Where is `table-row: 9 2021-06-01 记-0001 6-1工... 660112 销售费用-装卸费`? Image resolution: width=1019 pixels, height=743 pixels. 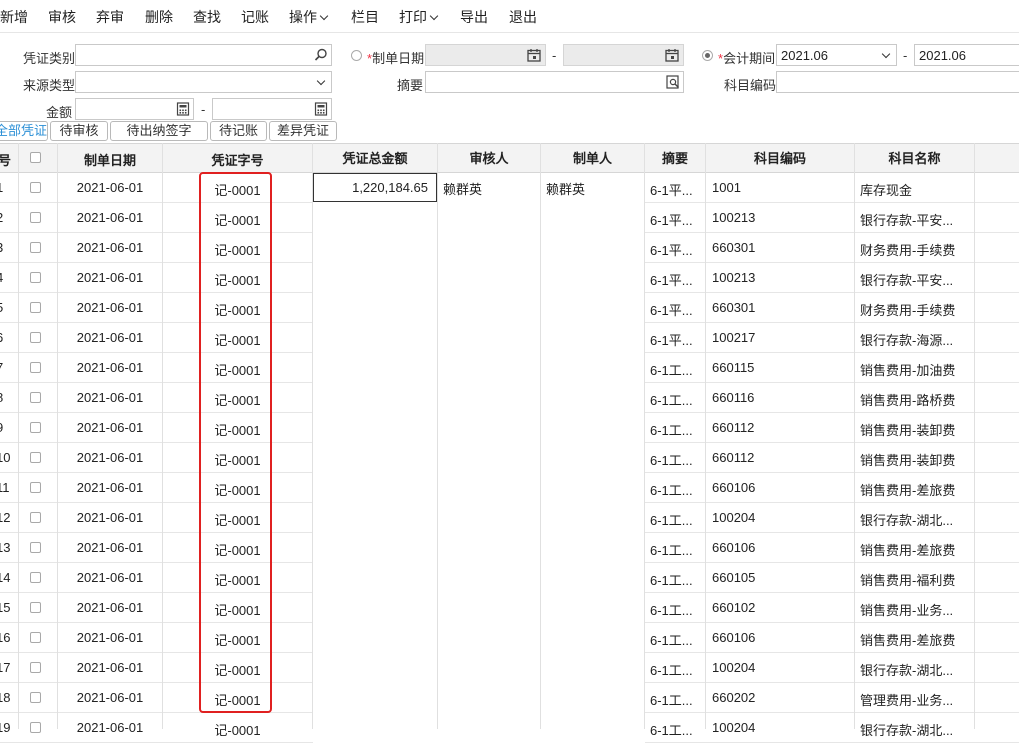
table-row: 9 2021-06-01 记-0001 6-1工... 660112 销售费用-装卸费 is located at coordinates (509, 428).